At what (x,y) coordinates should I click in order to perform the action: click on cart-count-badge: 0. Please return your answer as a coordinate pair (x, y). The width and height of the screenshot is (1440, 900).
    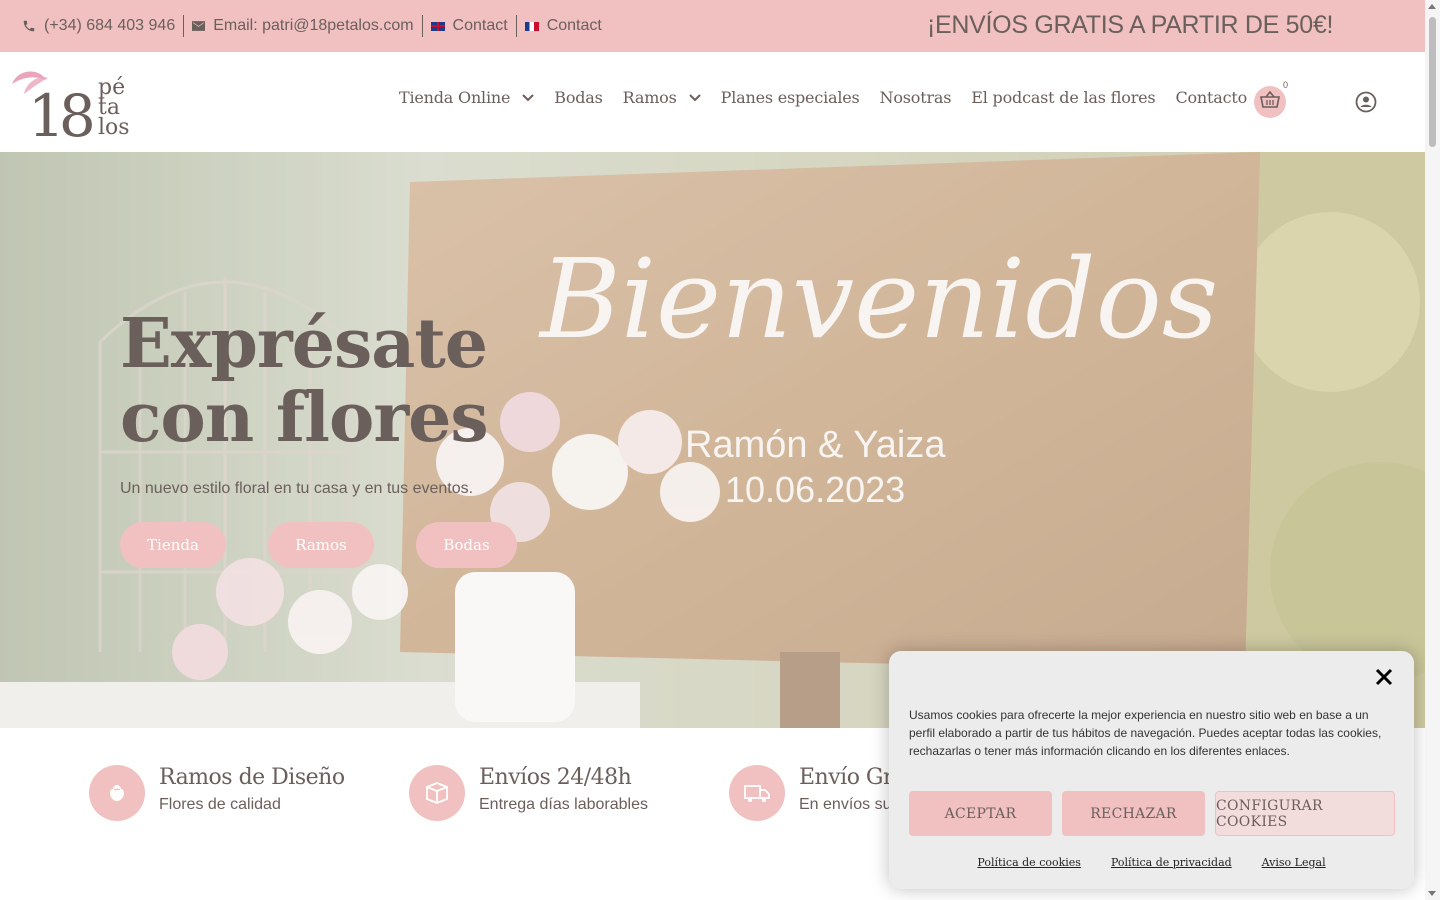
    Looking at the image, I should click on (1285, 85).